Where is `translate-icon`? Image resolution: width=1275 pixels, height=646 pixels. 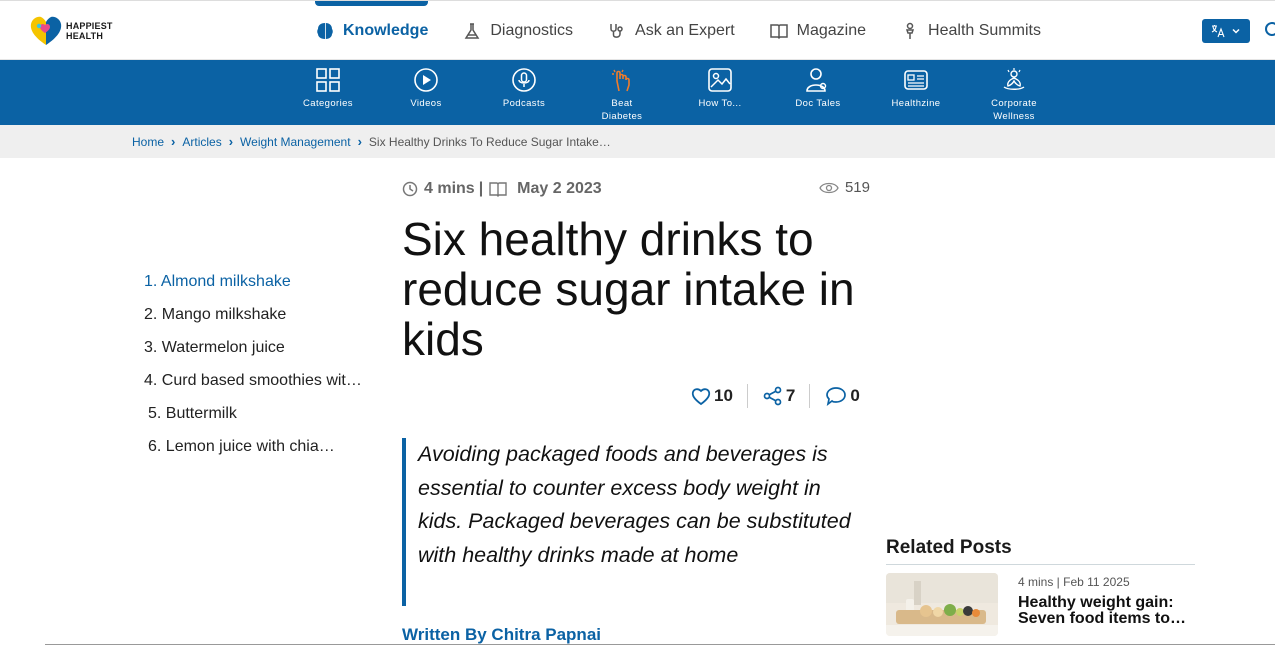
translate-icon is located at coordinates (1218, 31).